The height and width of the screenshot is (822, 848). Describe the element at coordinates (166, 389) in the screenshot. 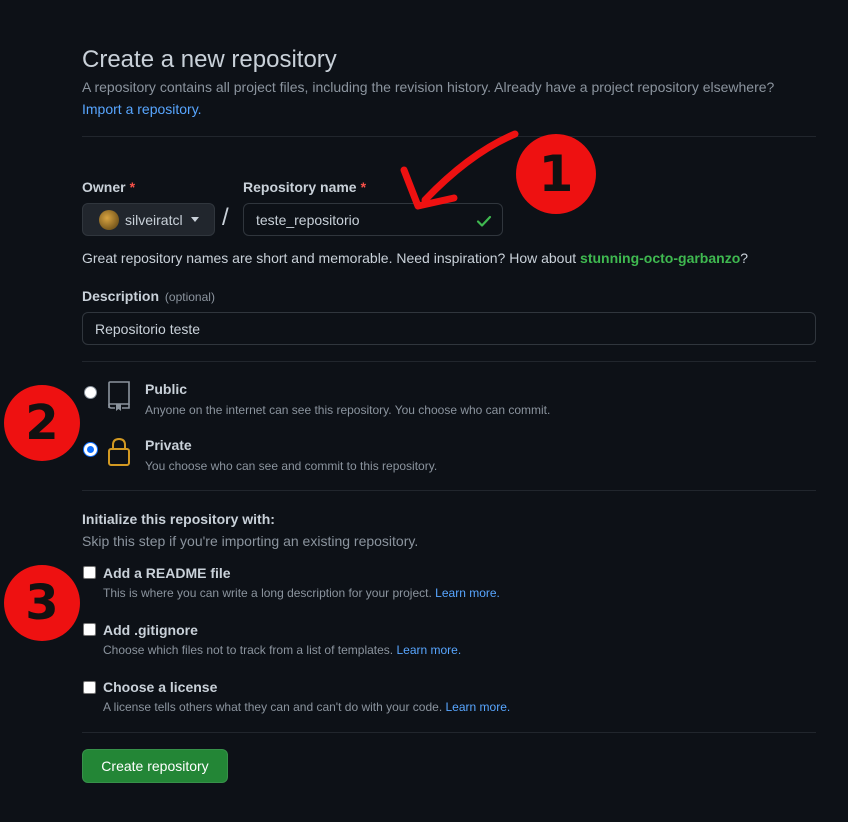

I see `public-title: Public` at that location.